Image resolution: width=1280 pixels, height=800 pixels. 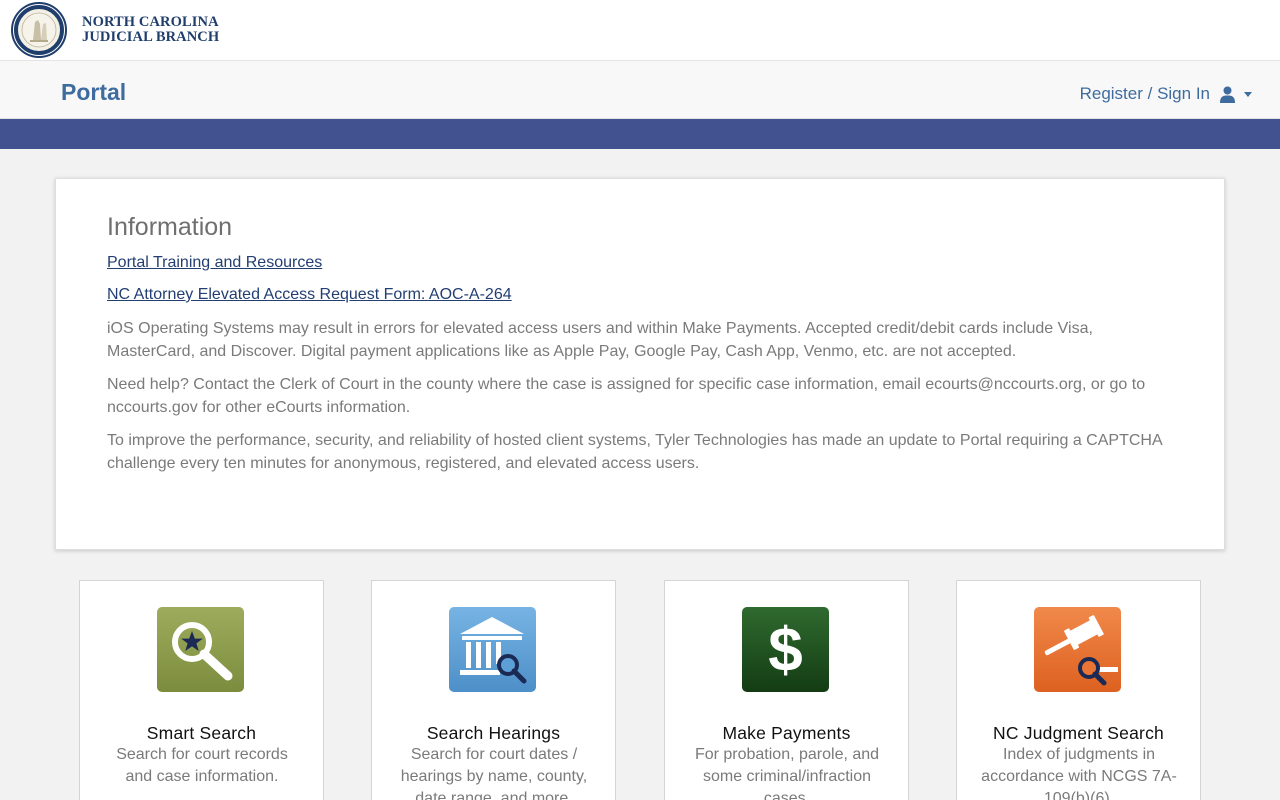 I want to click on brand-name: NORTH CAROLINA JUDICIAL BRANCH, so click(x=150, y=30).